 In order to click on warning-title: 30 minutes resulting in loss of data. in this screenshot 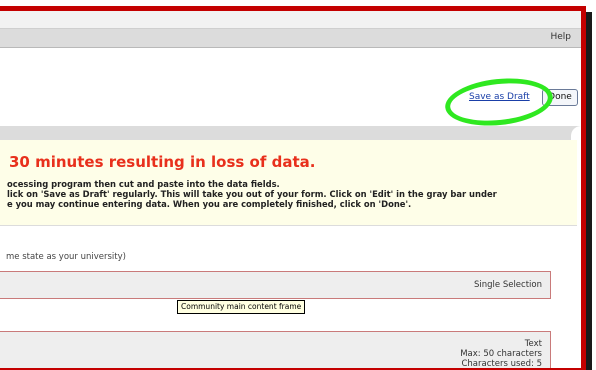, I will do `click(162, 162)`.